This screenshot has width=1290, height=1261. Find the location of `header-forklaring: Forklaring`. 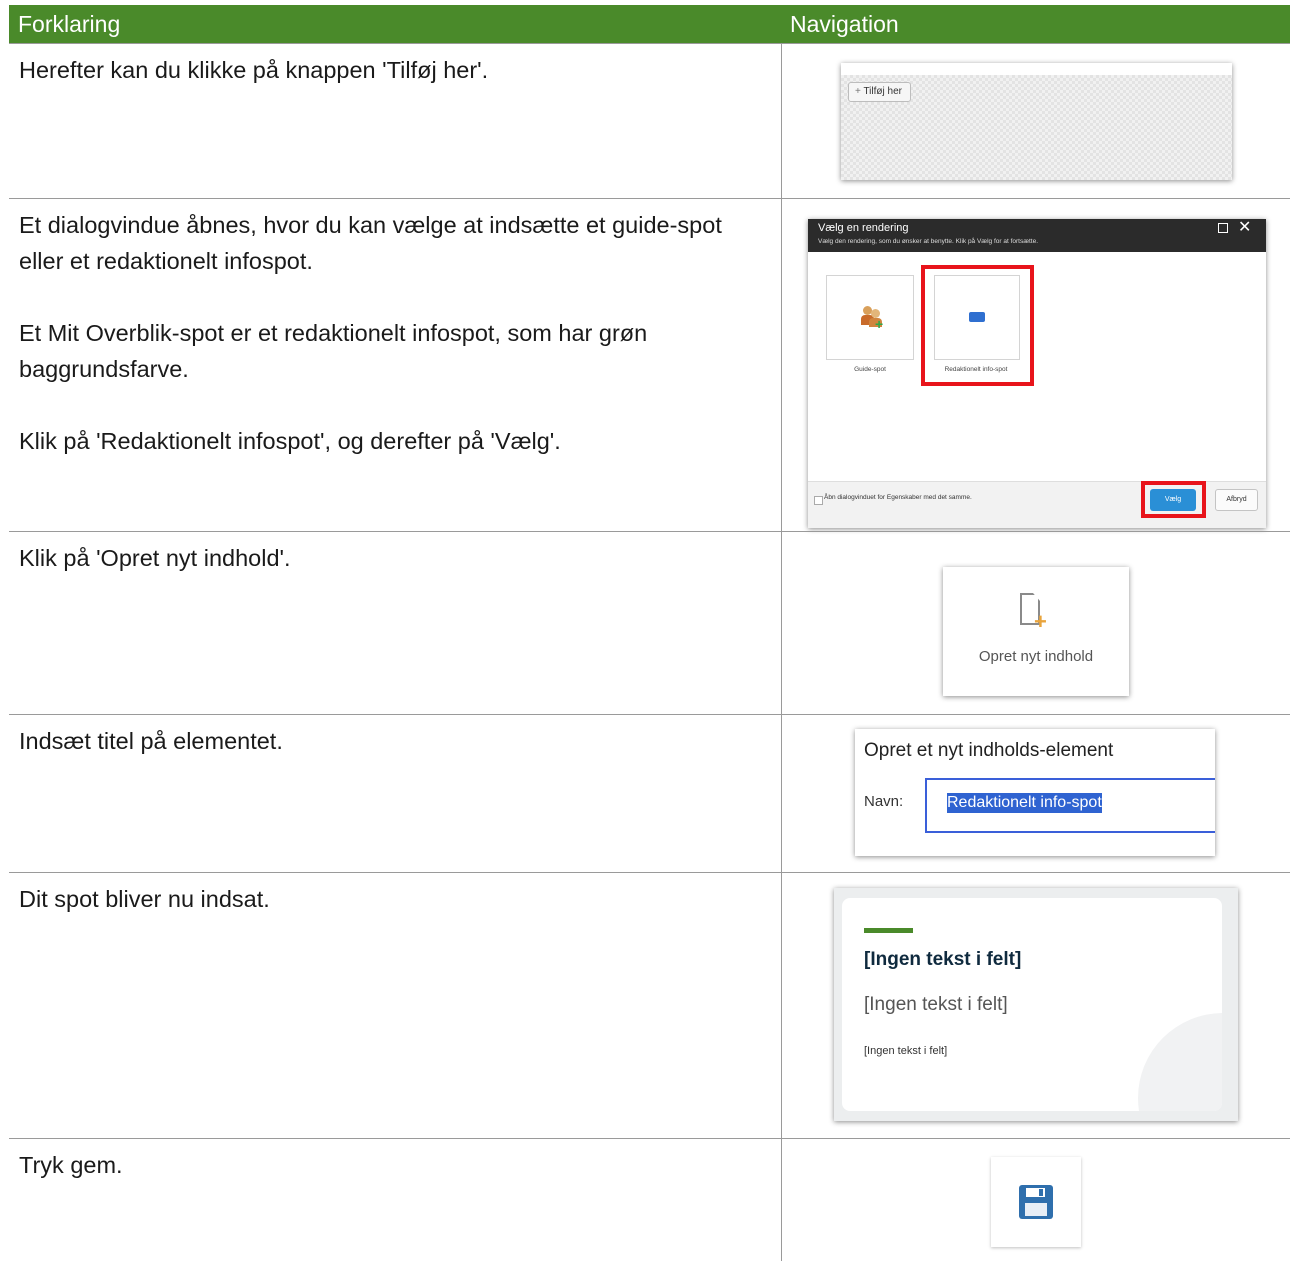

header-forklaring: Forklaring is located at coordinates (69, 24).